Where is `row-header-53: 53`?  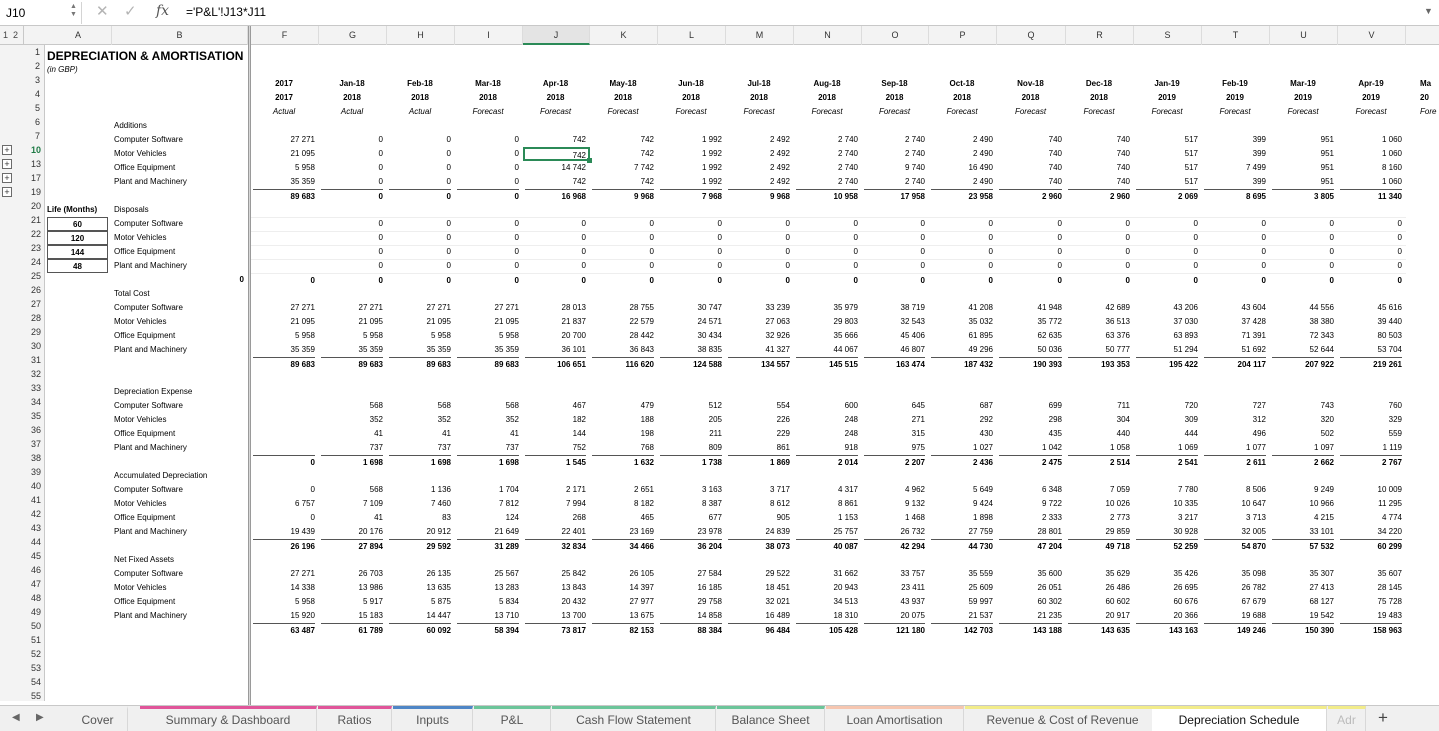
row-header-53: 53 is located at coordinates (36, 668).